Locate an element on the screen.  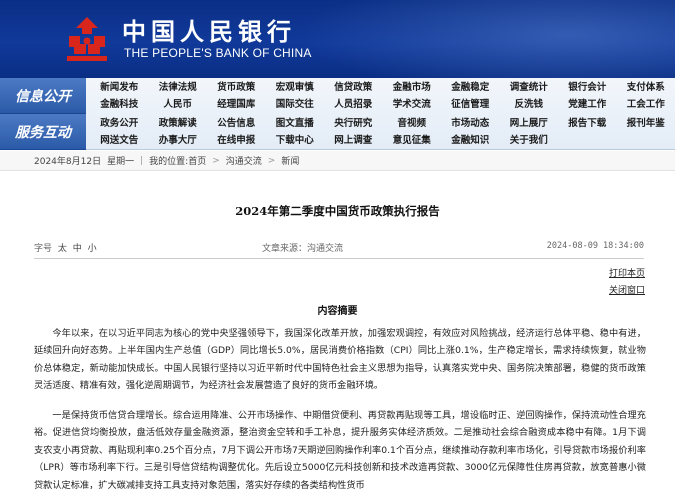
nav-item-group2-2: 政策解读 is located at coordinates (178, 123).